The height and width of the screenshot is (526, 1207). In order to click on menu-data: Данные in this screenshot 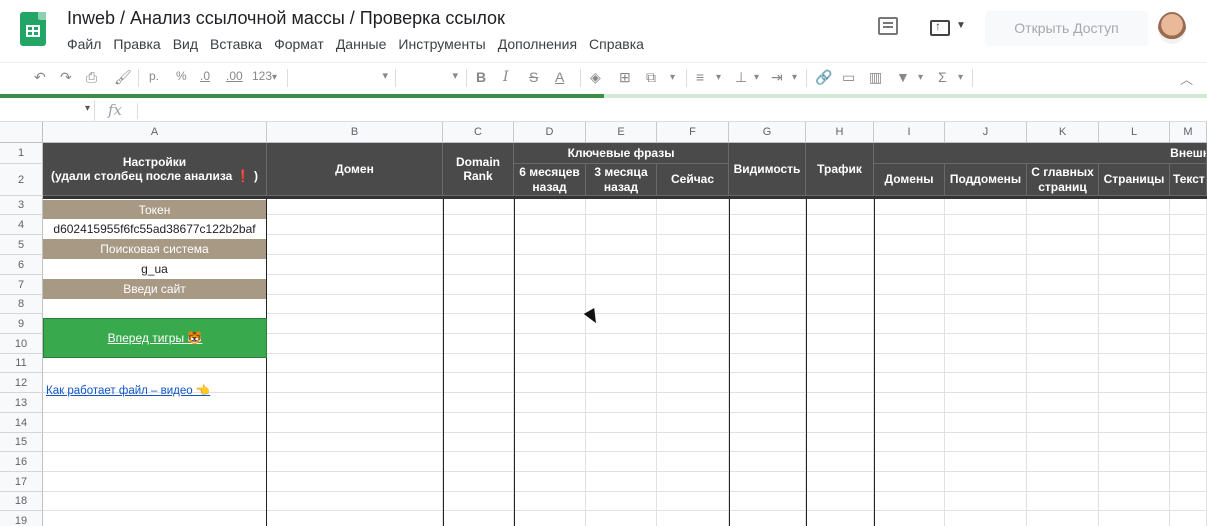, I will do `click(361, 44)`.